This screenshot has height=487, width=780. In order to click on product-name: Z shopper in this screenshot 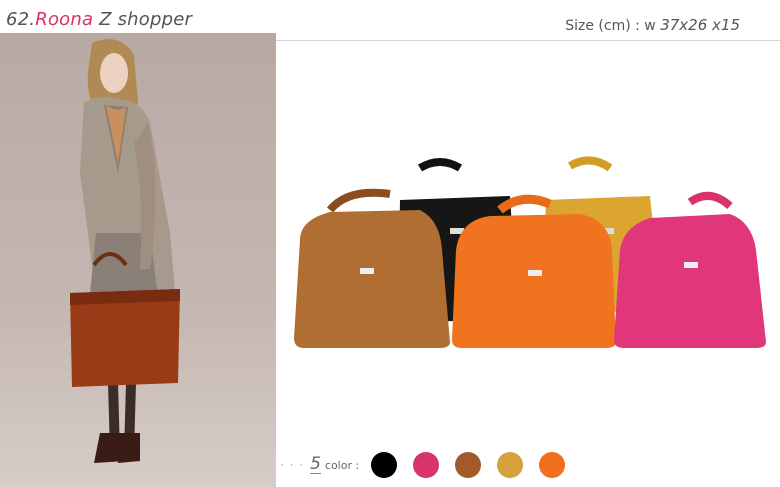, I will do `click(143, 19)`.